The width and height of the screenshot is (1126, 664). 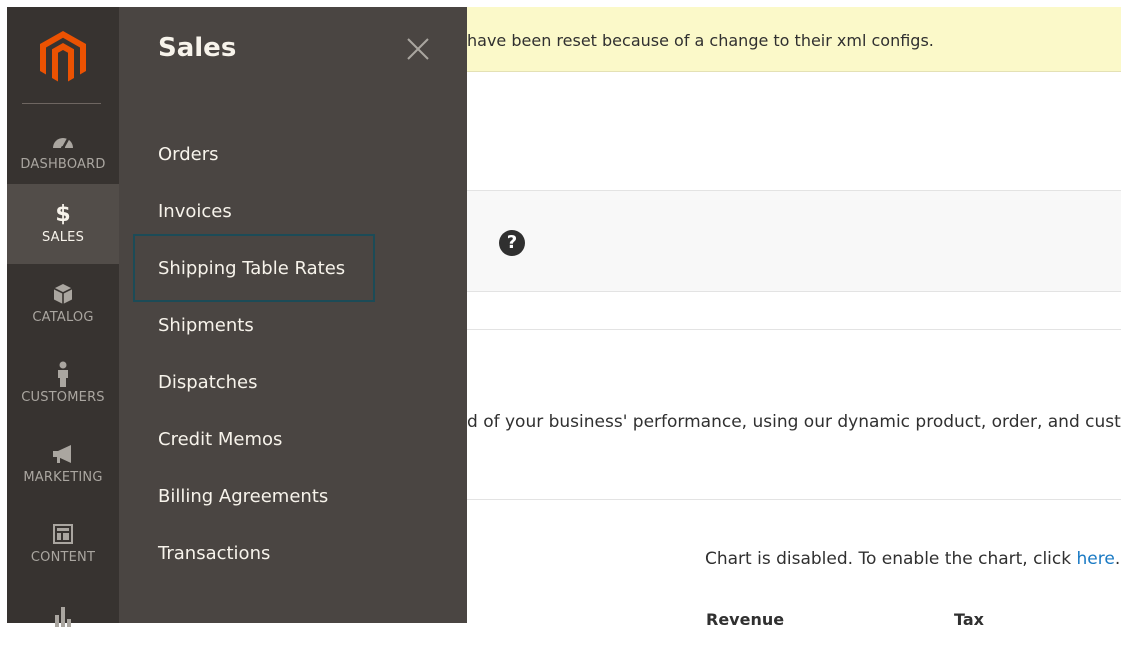 What do you see at coordinates (63, 397) in the screenshot?
I see `nav-label-customers: CUSTOMERS` at bounding box center [63, 397].